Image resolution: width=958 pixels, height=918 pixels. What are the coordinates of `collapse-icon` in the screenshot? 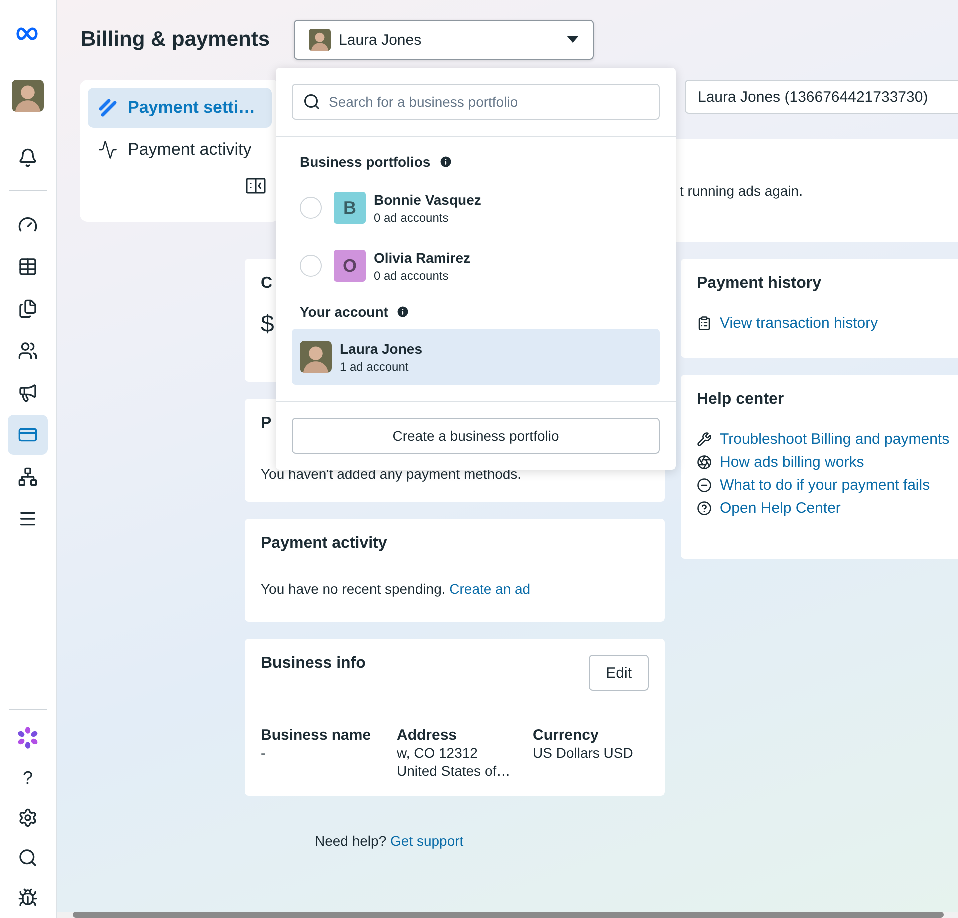 It's located at (256, 186).